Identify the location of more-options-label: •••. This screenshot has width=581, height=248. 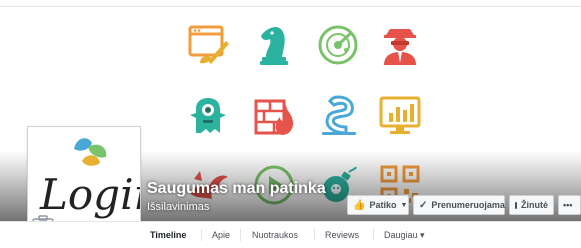
(568, 205).